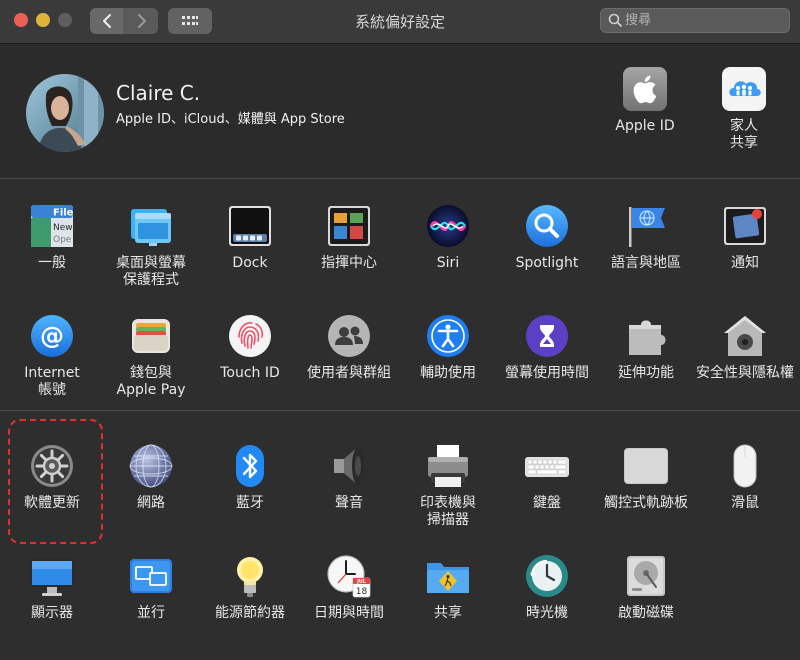  Describe the element at coordinates (151, 466) in the screenshot. I see `network-icon` at that location.